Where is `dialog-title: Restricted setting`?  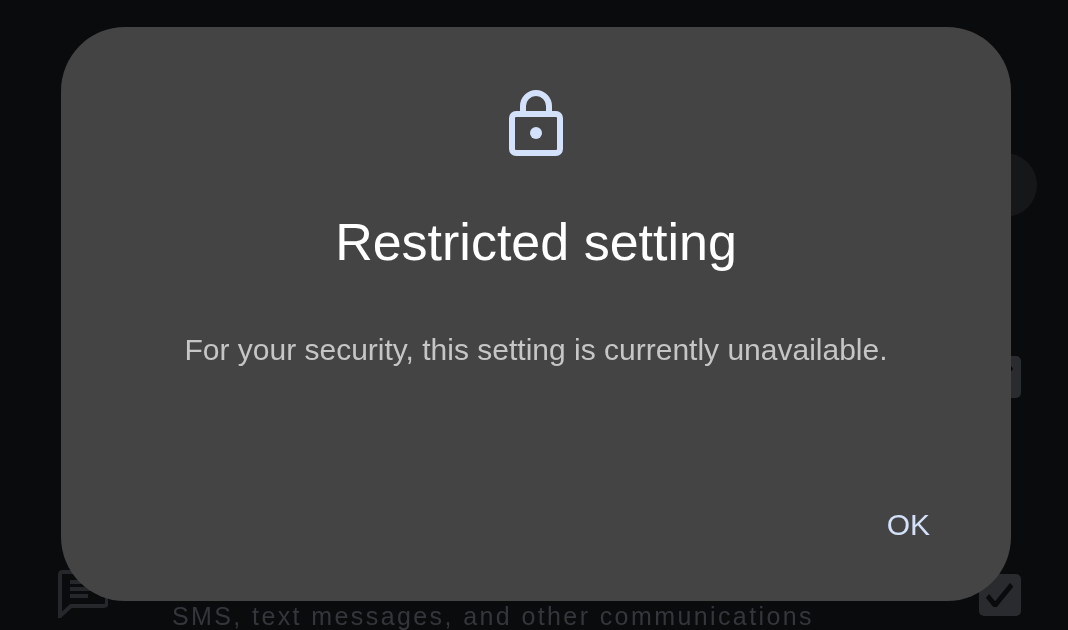
dialog-title: Restricted setting is located at coordinates (536, 242).